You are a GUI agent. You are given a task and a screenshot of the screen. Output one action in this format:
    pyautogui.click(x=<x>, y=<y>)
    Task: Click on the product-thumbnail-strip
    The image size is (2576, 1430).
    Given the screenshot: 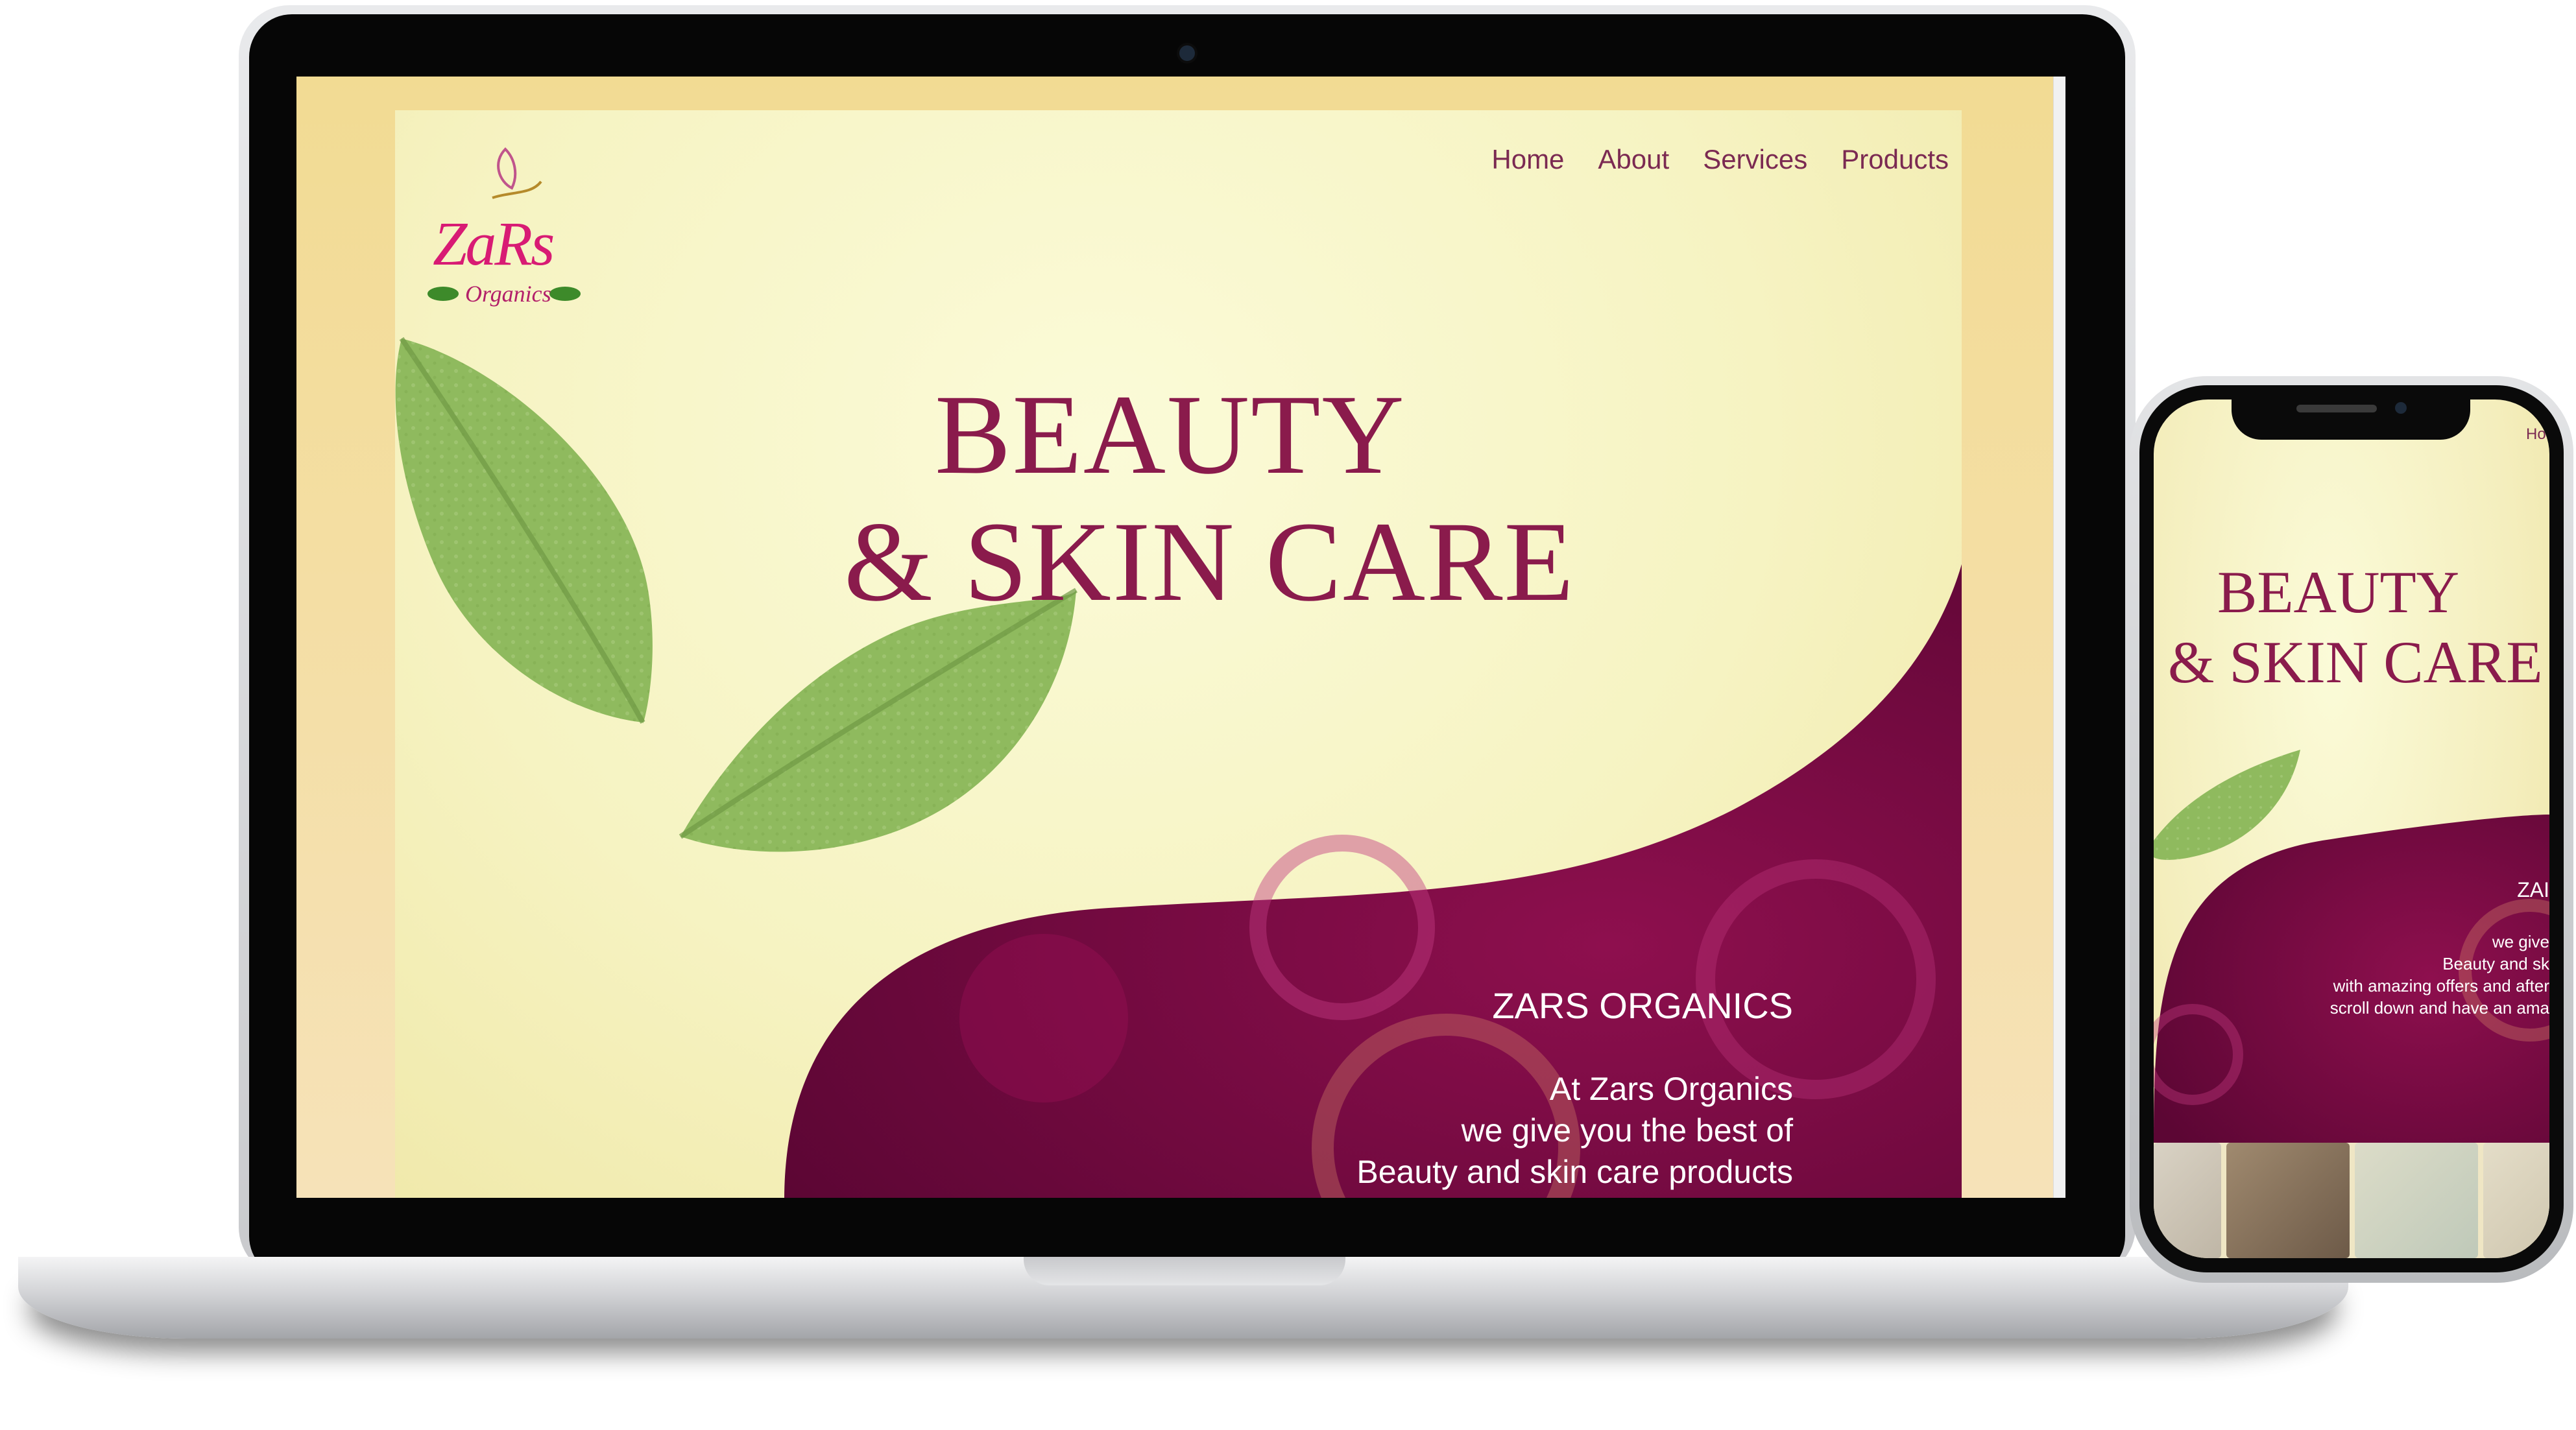 What is the action you would take?
    pyautogui.click(x=2351, y=1200)
    